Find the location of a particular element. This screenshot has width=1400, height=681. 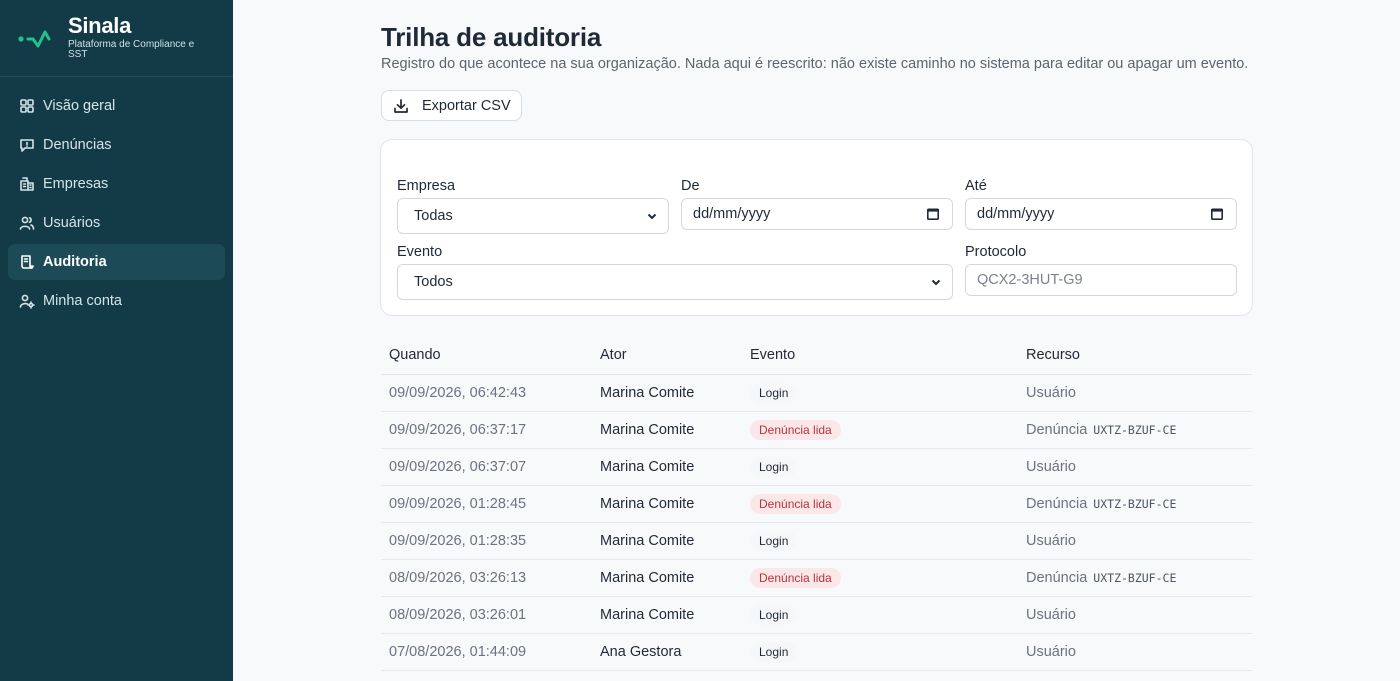

sidebar-item-label: Denúncias is located at coordinates (77, 145).